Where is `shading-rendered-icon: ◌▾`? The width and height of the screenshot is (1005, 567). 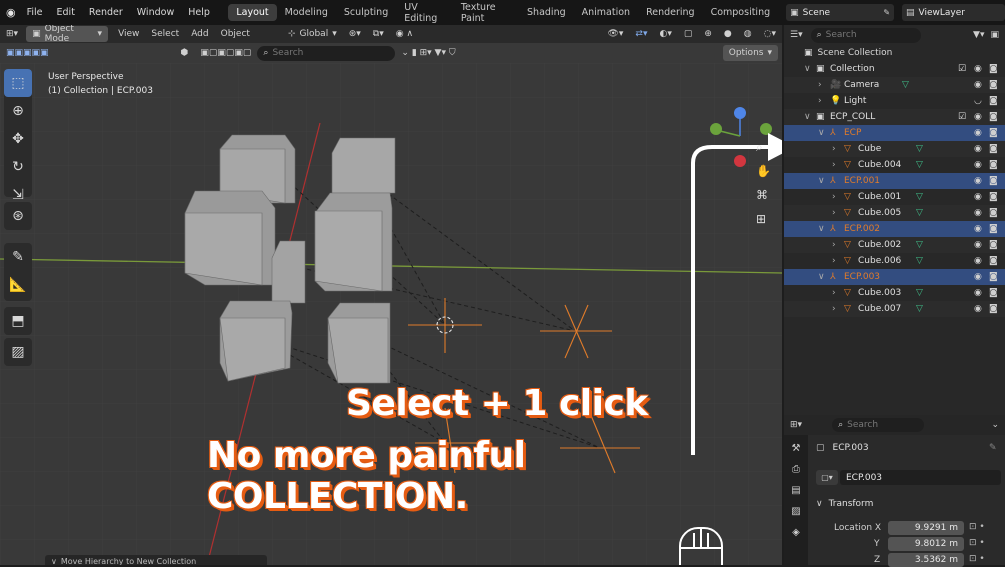 shading-rendered-icon: ◌▾ is located at coordinates (770, 34).